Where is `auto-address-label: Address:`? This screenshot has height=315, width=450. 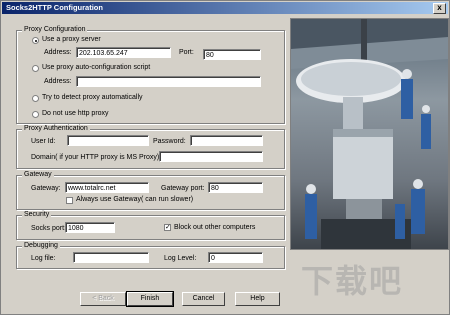 auto-address-label: Address: is located at coordinates (58, 81).